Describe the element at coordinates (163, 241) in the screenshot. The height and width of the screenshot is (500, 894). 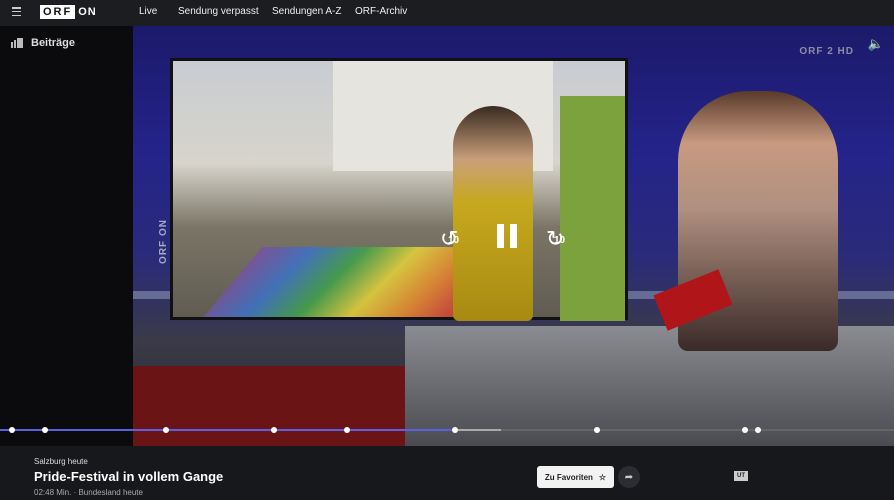
I see `watermark: ORF ON` at that location.